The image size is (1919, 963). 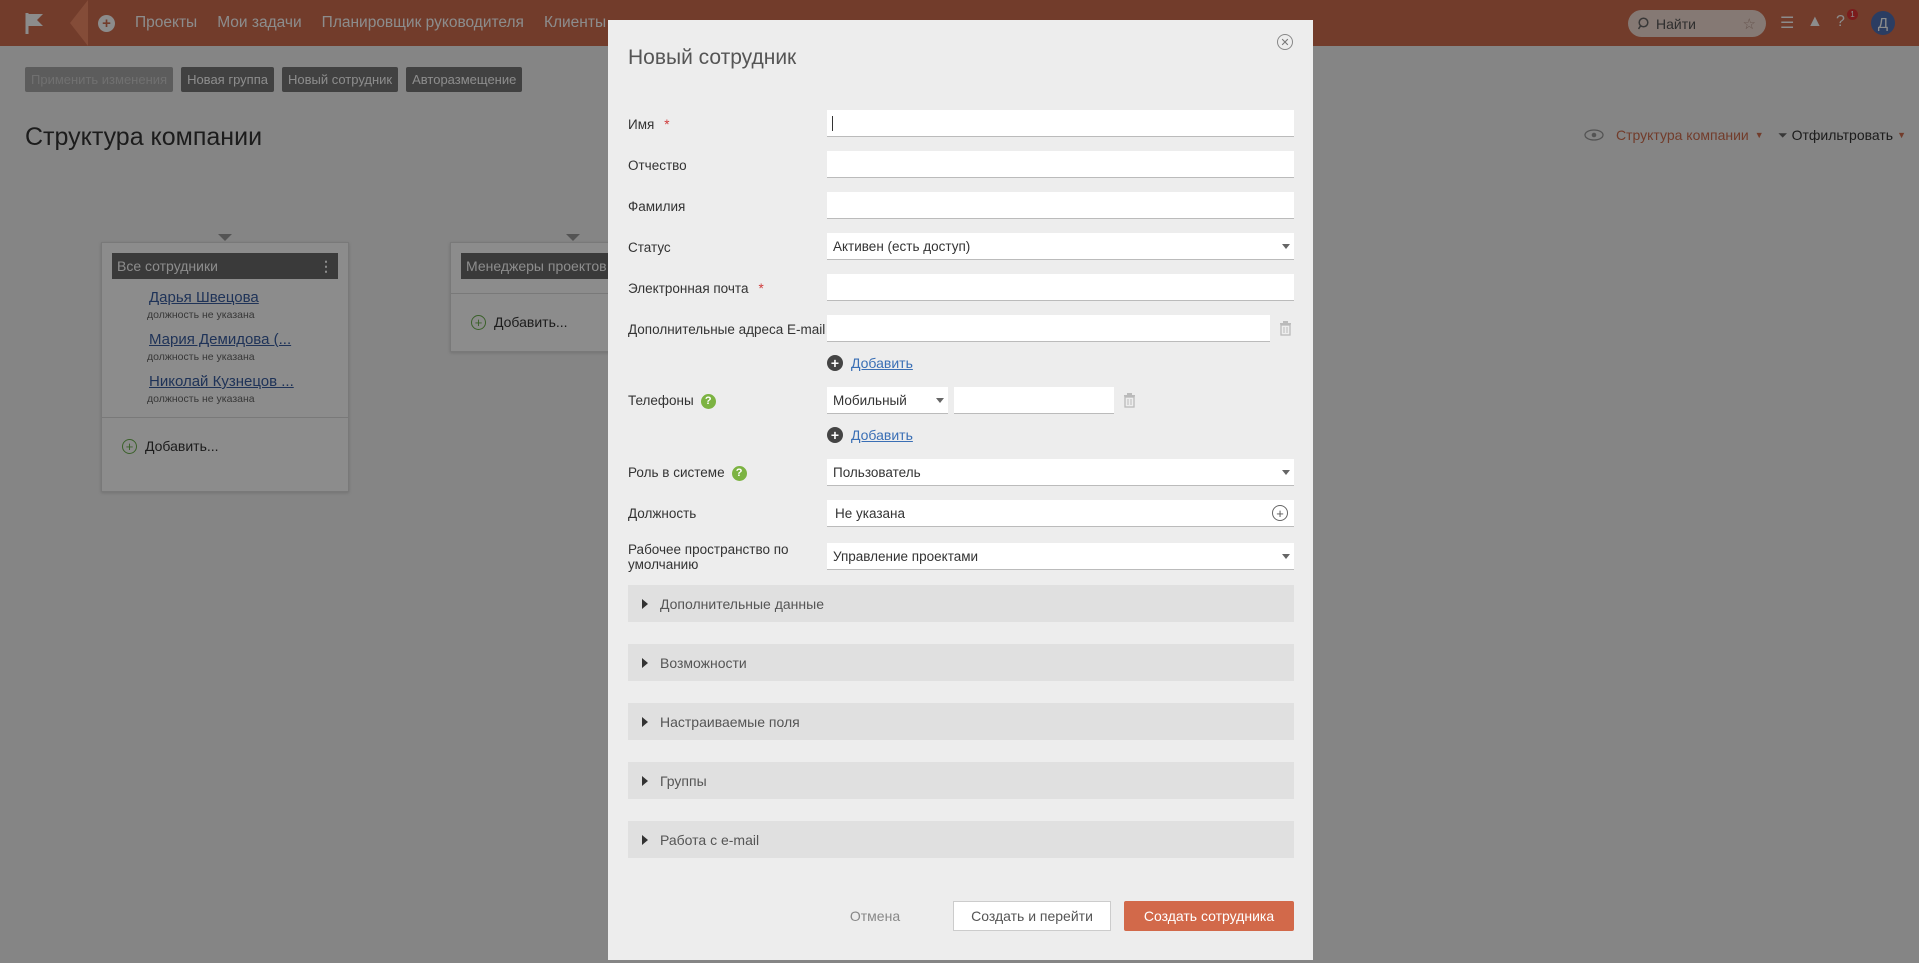 I want to click on role-select: Пользователь, so click(x=1060, y=472).